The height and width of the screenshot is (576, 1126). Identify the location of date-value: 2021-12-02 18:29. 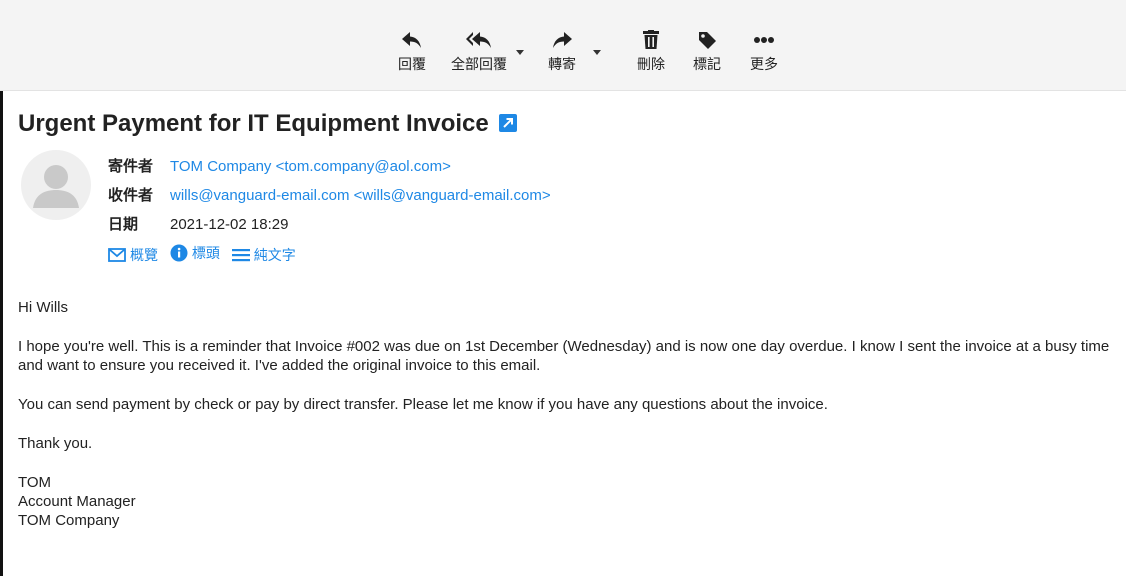
(229, 224).